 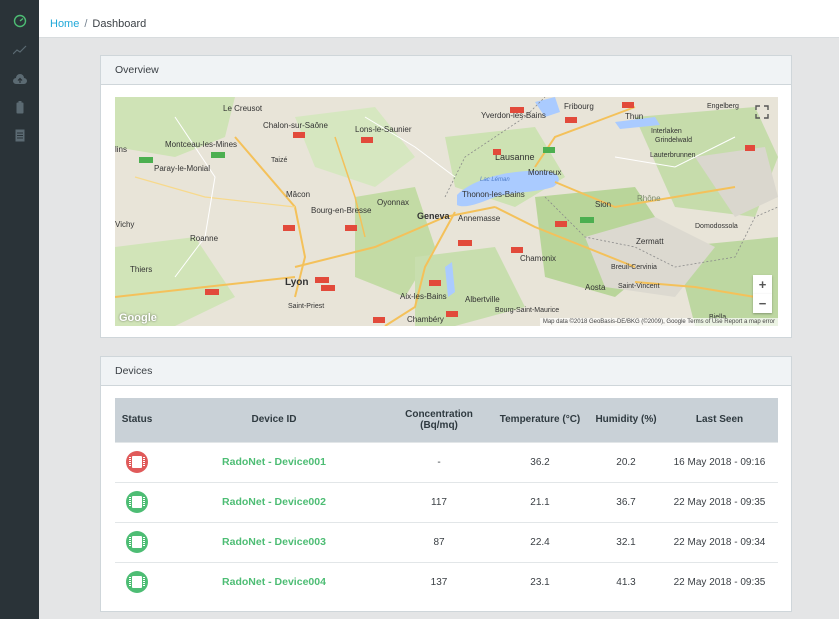 I want to click on map-label: lins, so click(x=121, y=149).